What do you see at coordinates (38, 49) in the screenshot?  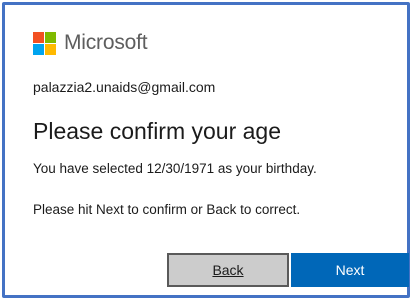 I see `logo-square-blue` at bounding box center [38, 49].